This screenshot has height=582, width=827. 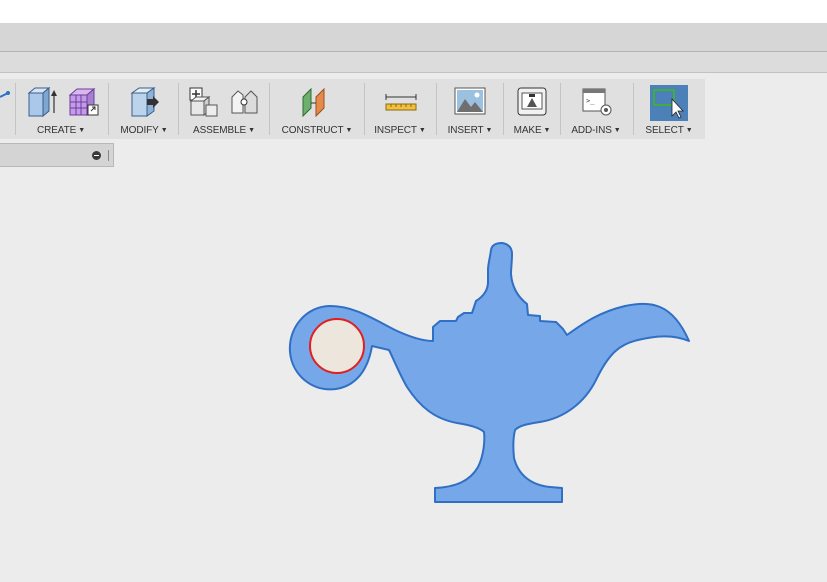 What do you see at coordinates (139, 130) in the screenshot?
I see `modify-label: MODIFY` at bounding box center [139, 130].